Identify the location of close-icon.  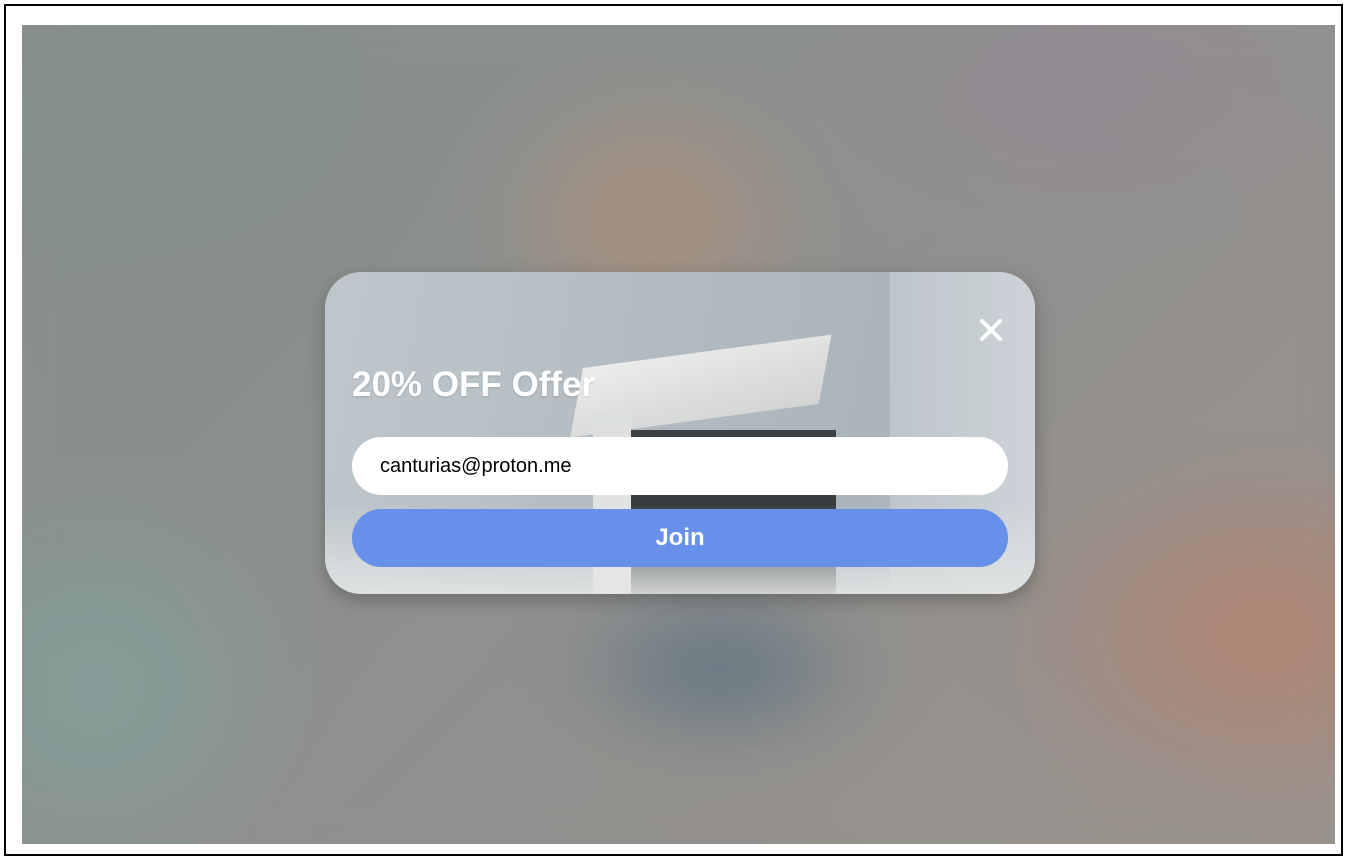
(991, 330).